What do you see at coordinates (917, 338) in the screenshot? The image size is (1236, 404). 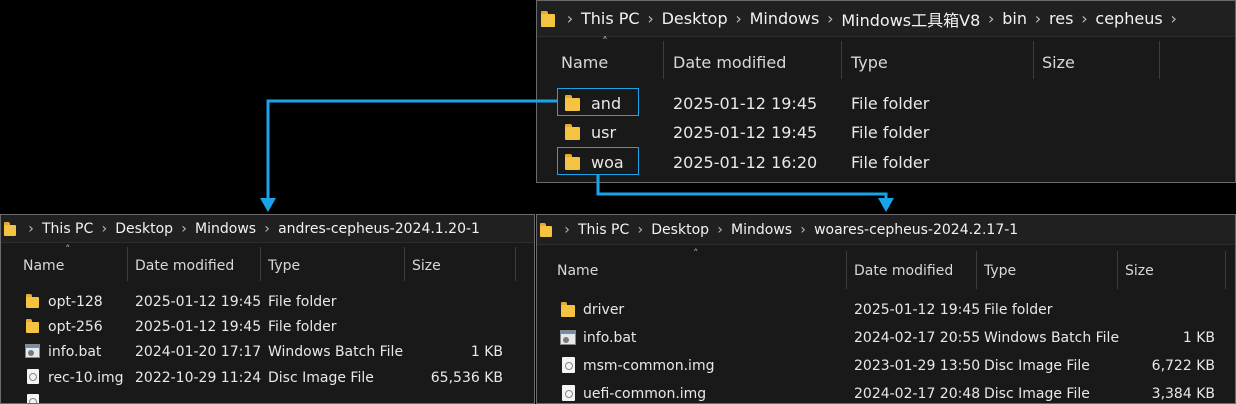 I see `file-date: 2024-02-17 20:55` at bounding box center [917, 338].